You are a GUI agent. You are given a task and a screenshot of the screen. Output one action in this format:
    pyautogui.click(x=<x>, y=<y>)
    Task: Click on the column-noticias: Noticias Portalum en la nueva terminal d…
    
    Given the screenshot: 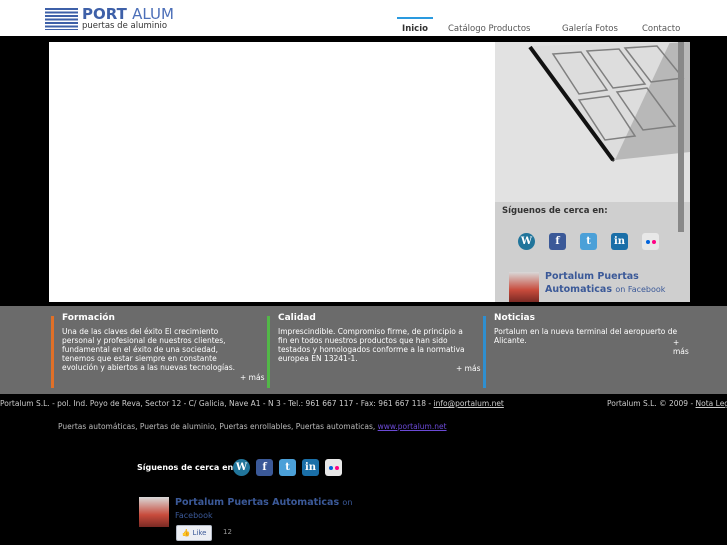 What is the action you would take?
    pyautogui.click(x=590, y=350)
    